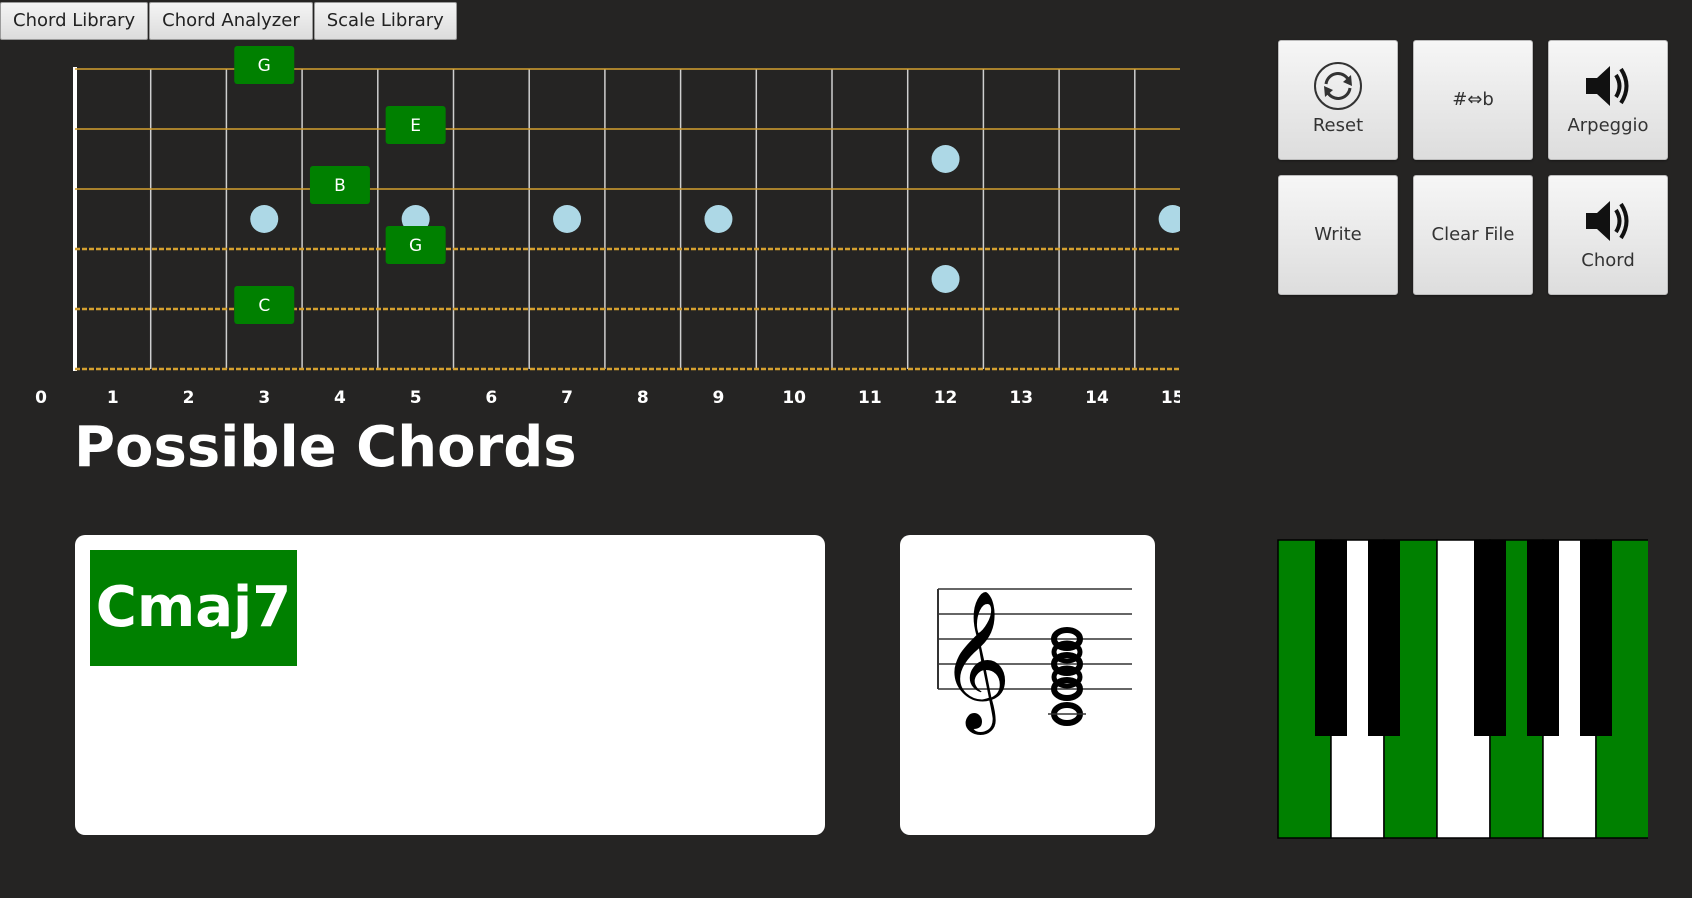  I want to click on clear-file-label: Clear File, so click(1473, 234).